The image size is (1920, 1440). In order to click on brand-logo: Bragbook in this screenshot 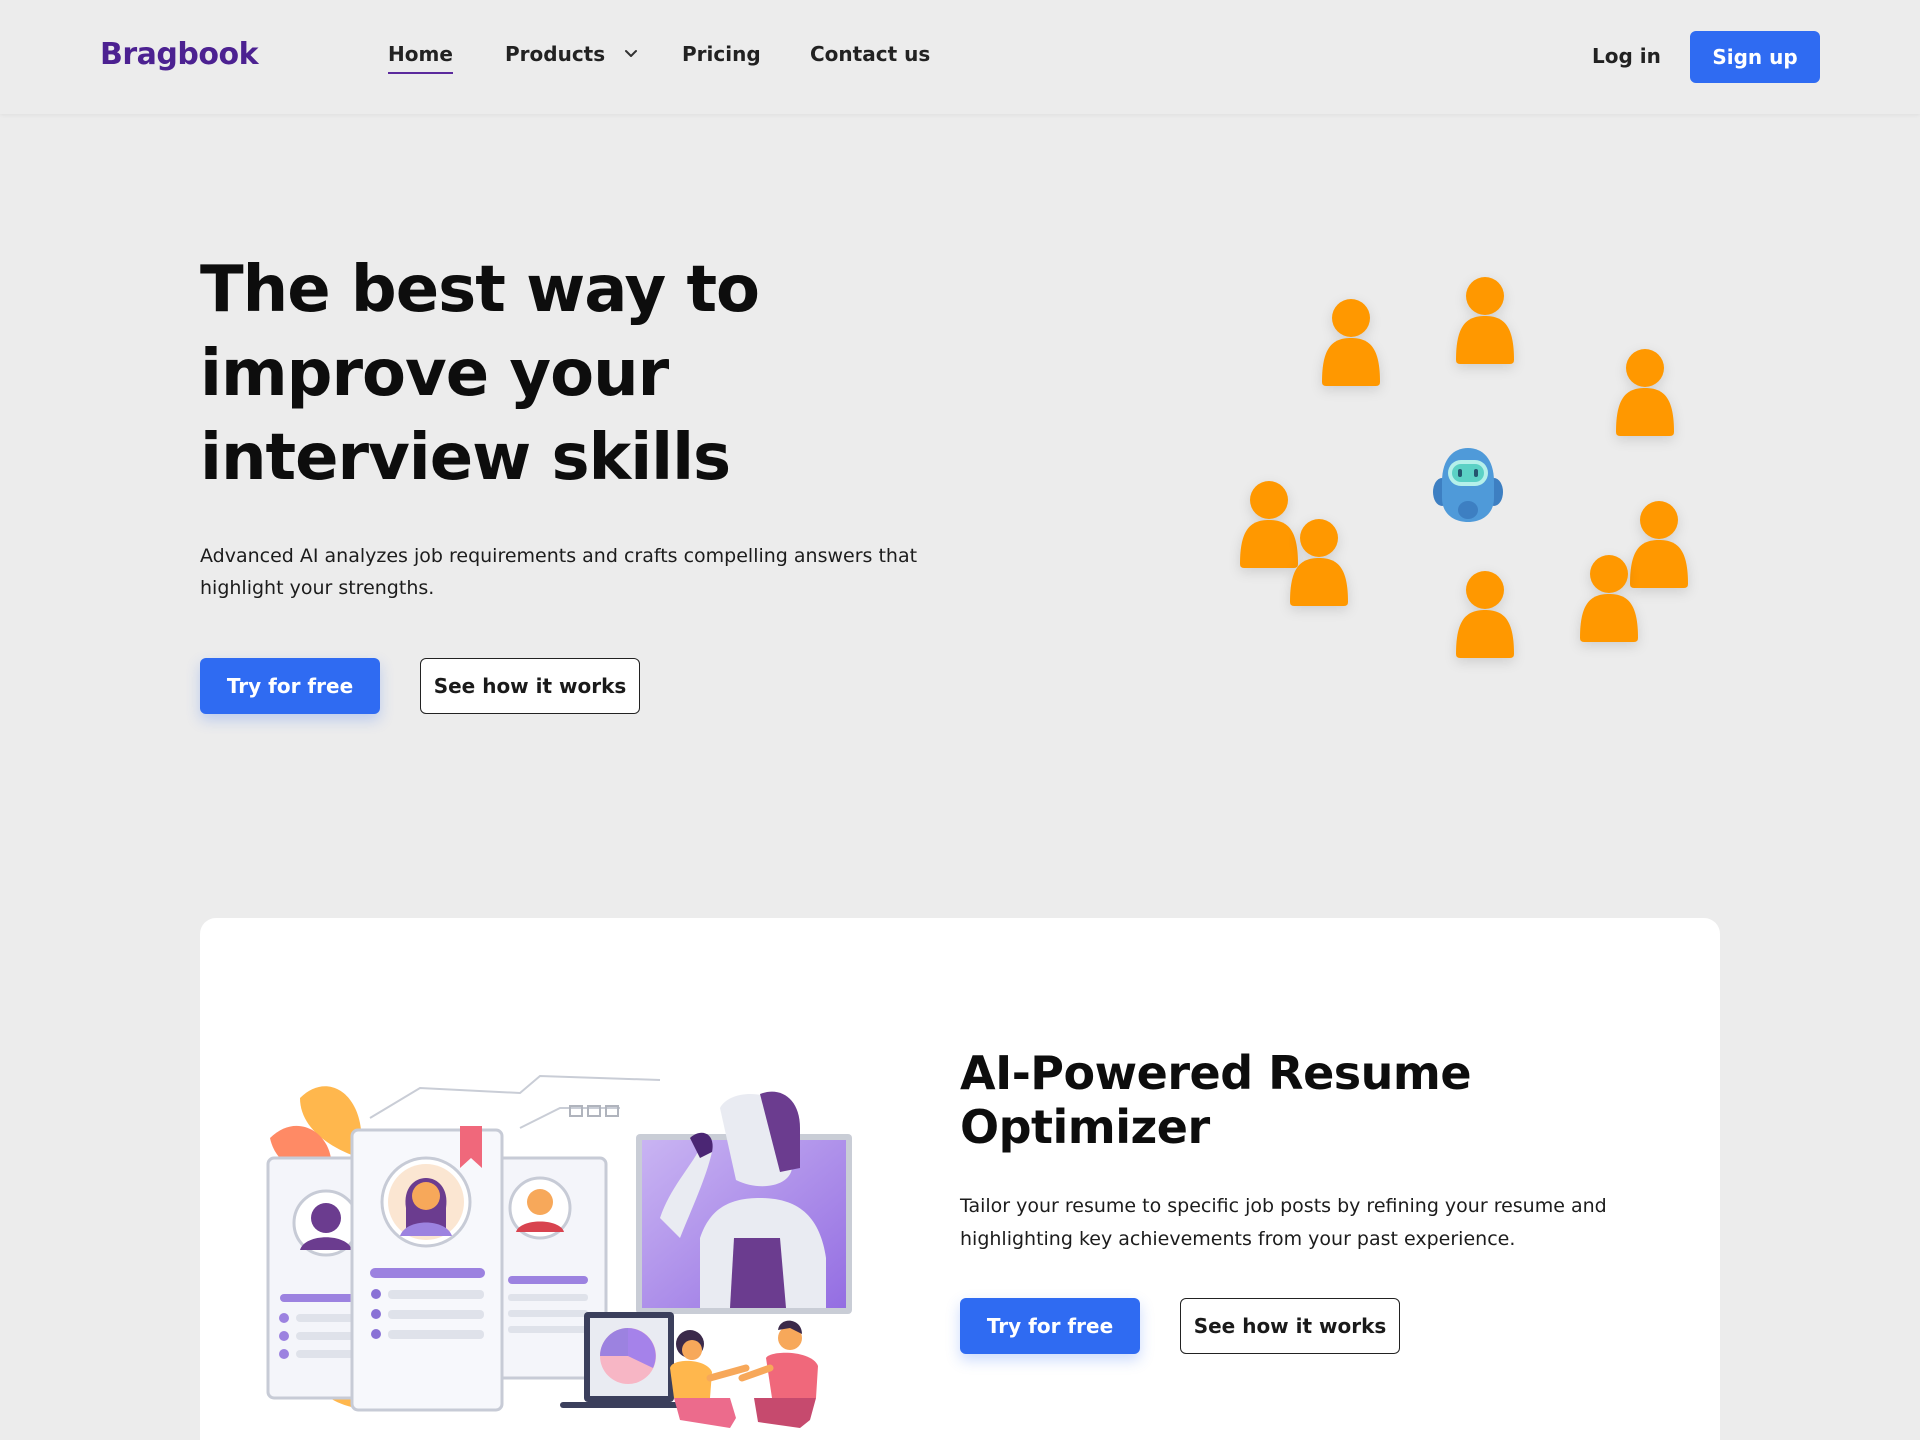, I will do `click(179, 54)`.